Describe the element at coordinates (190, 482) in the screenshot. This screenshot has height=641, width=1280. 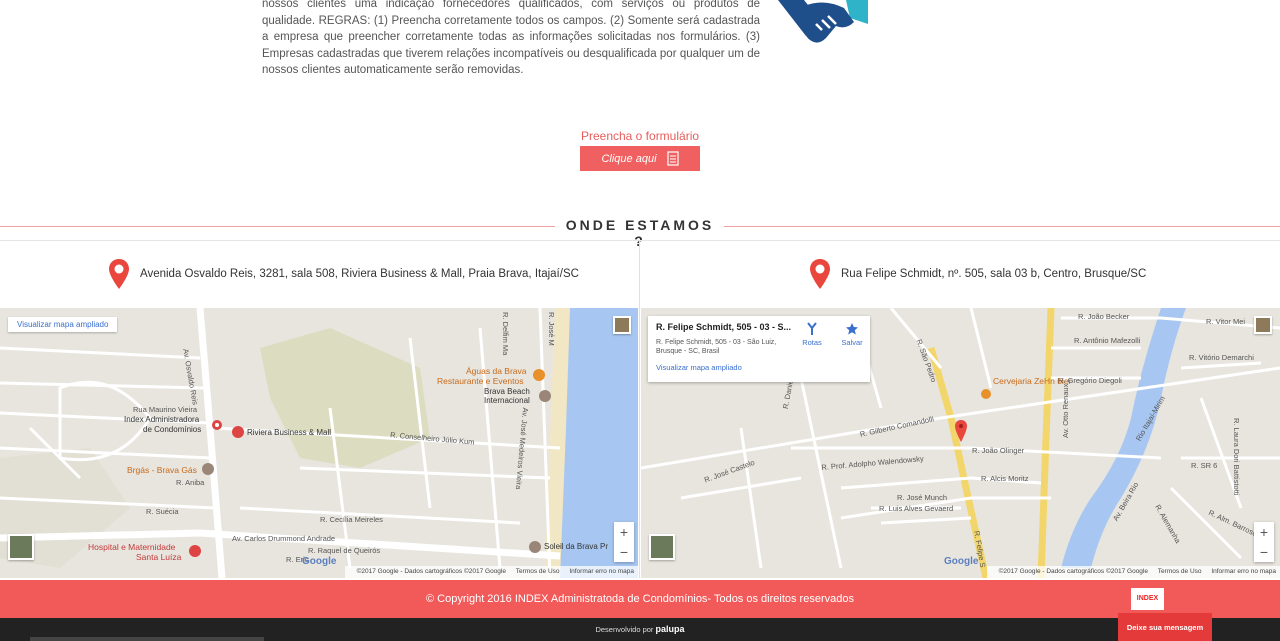
I see `map-label: R. Aniba` at that location.